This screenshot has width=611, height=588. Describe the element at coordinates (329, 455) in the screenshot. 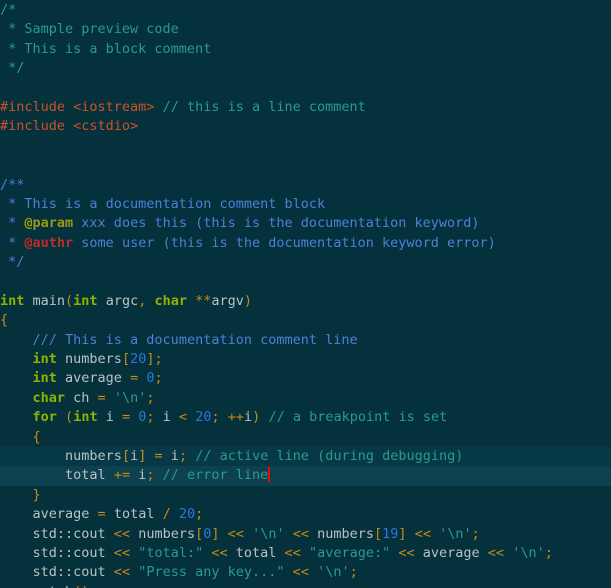

I see `code-token-cmt: // active line (during debugging)` at that location.